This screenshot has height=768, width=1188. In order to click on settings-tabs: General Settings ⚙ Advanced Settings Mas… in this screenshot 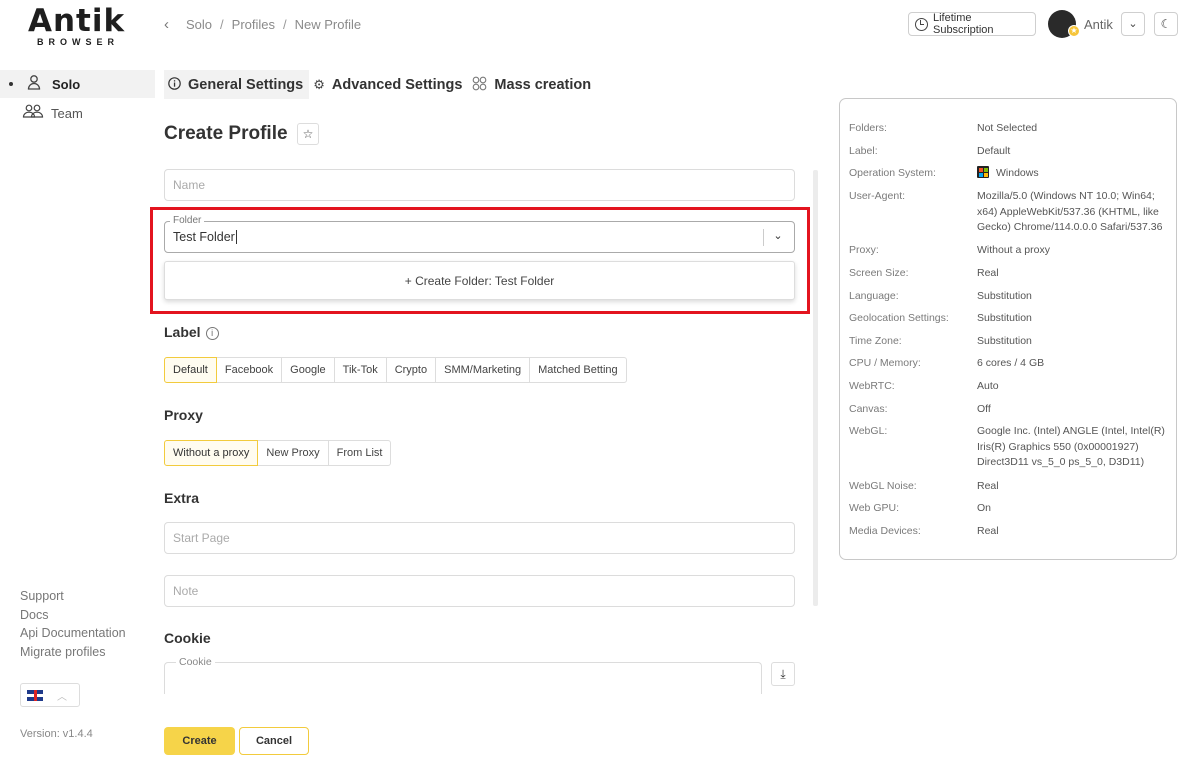, I will do `click(380, 84)`.